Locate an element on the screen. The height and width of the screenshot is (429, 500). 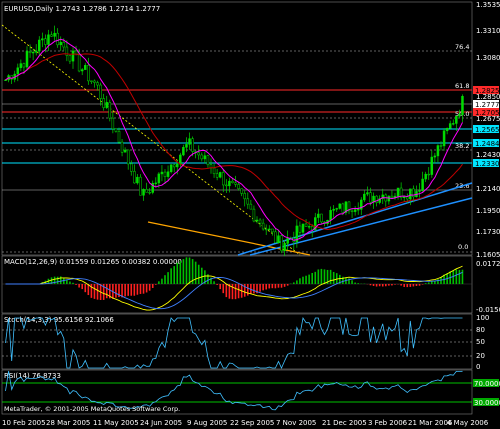
fib-label-618: 61.8 is located at coordinates (462, 86).